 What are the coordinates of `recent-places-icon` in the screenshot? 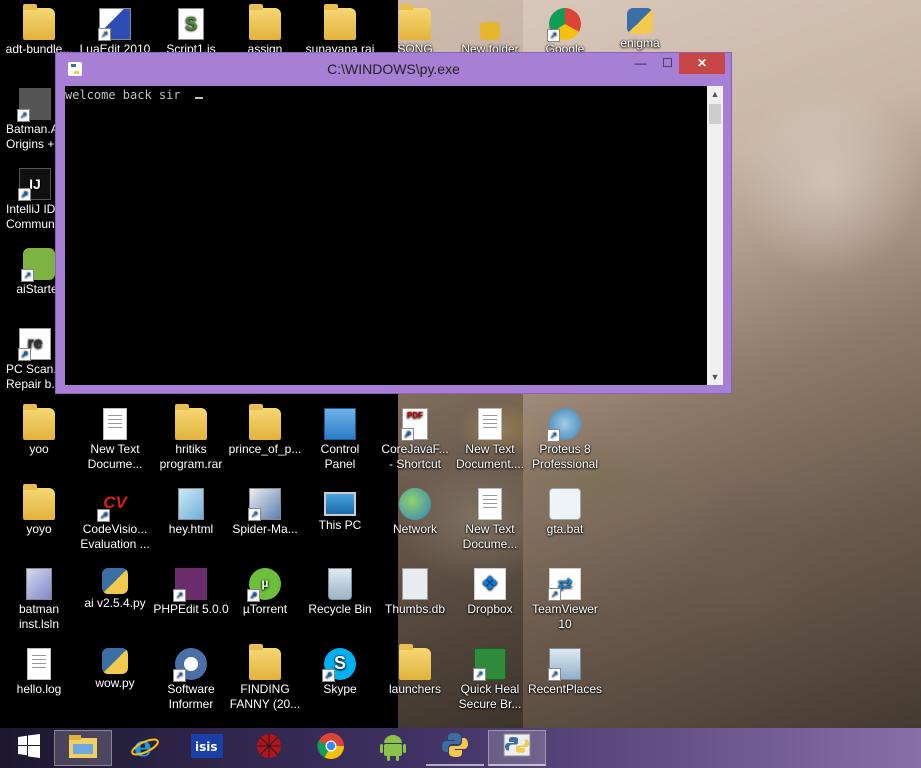 It's located at (564, 664).